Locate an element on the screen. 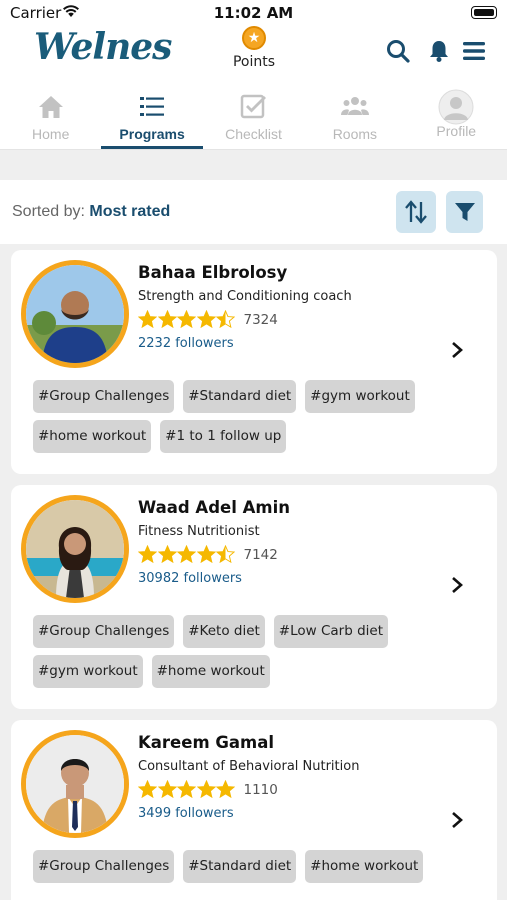 The height and width of the screenshot is (900, 507). sort-arrows-icon is located at coordinates (416, 212).